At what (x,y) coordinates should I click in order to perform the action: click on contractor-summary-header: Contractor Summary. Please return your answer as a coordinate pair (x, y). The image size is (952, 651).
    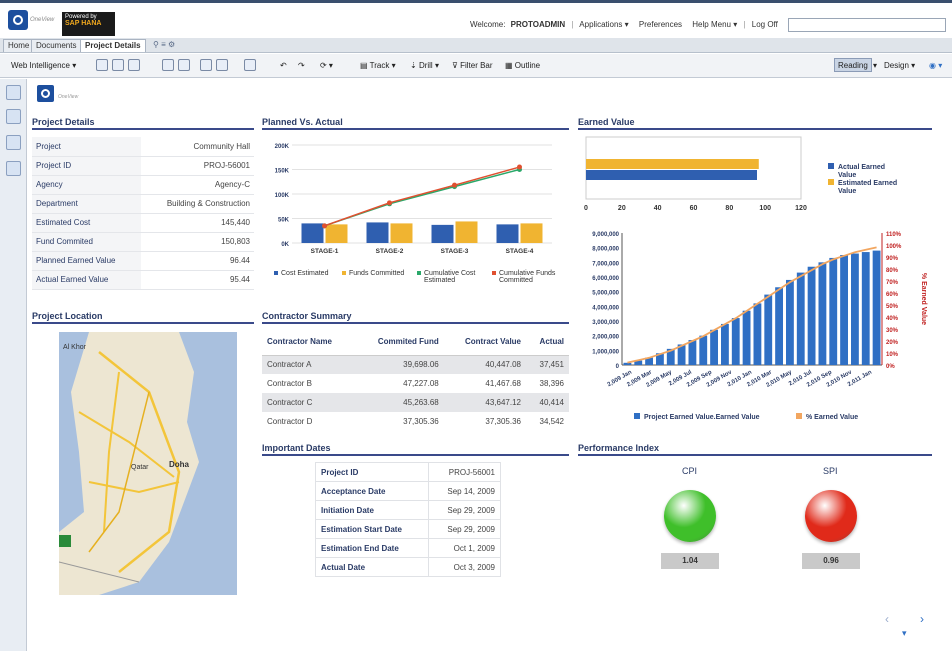
    Looking at the image, I should click on (415, 317).